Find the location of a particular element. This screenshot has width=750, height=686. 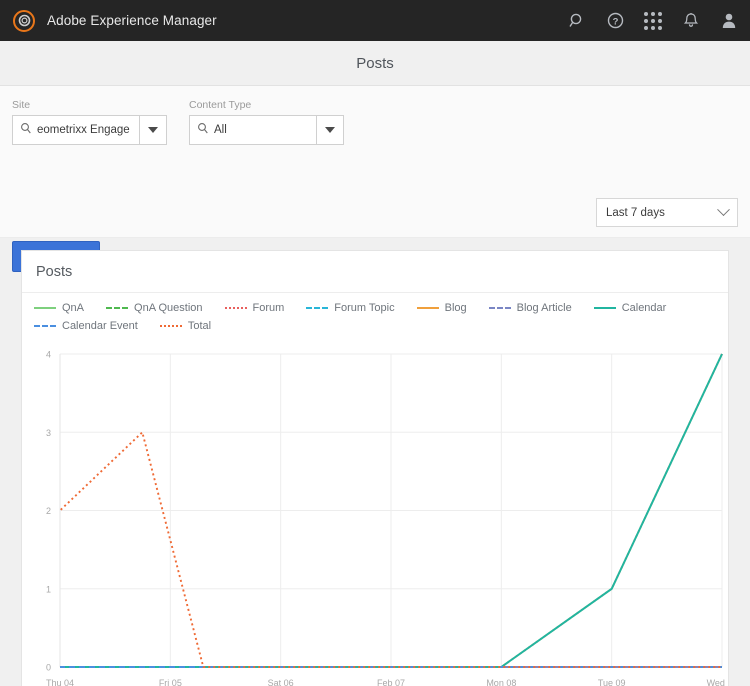

site-filter: Site eometrixx Engage is located at coordinates (89, 122).